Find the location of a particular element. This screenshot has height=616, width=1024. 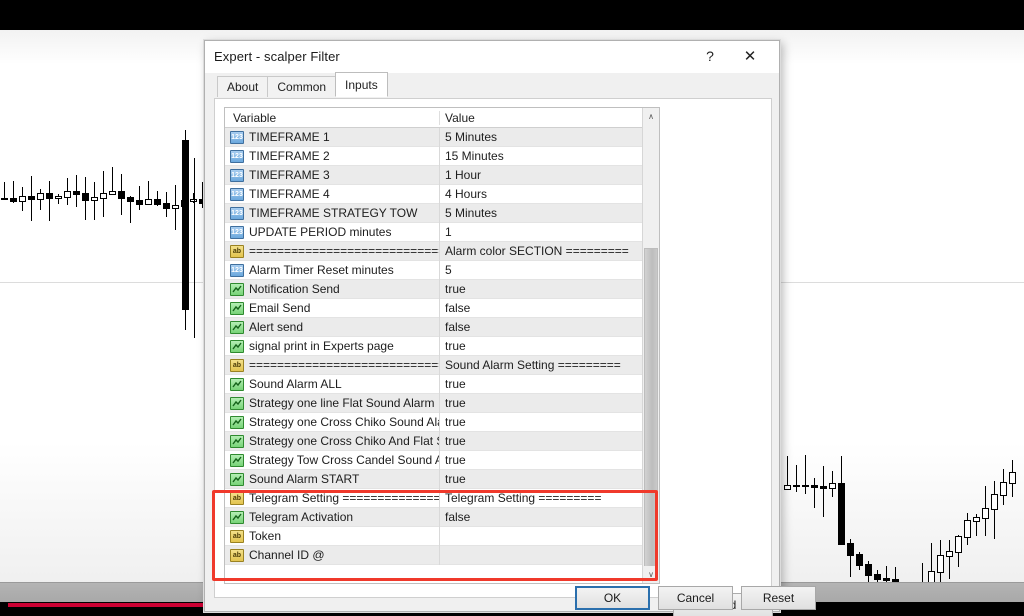

cell-value: Sound Alarm Setting ========= is located at coordinates (549, 365).